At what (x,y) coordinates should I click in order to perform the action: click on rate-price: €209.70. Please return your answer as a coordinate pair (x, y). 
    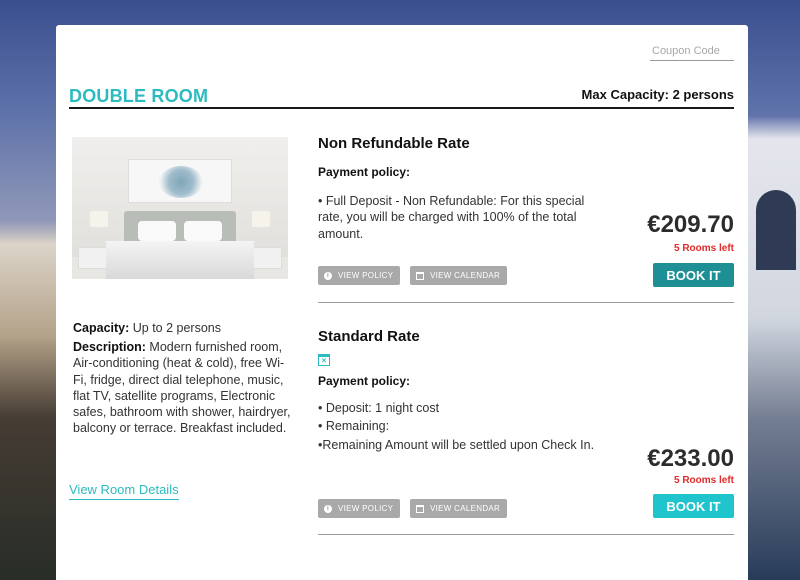
    Looking at the image, I should click on (690, 224).